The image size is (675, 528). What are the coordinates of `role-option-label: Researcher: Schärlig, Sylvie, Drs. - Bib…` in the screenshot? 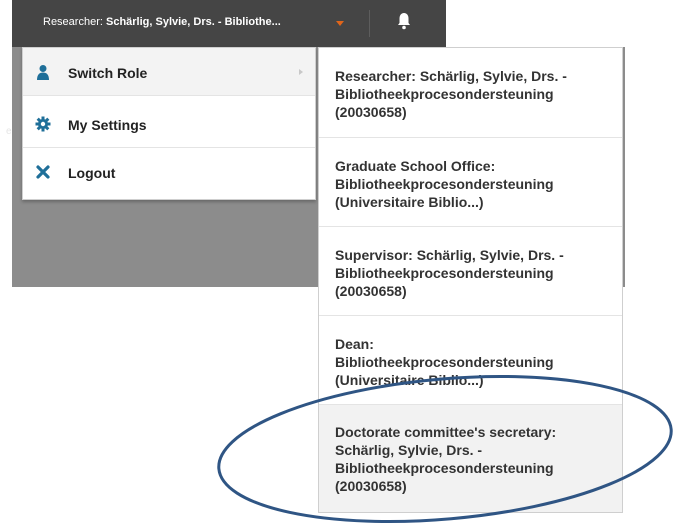 It's located at (451, 94).